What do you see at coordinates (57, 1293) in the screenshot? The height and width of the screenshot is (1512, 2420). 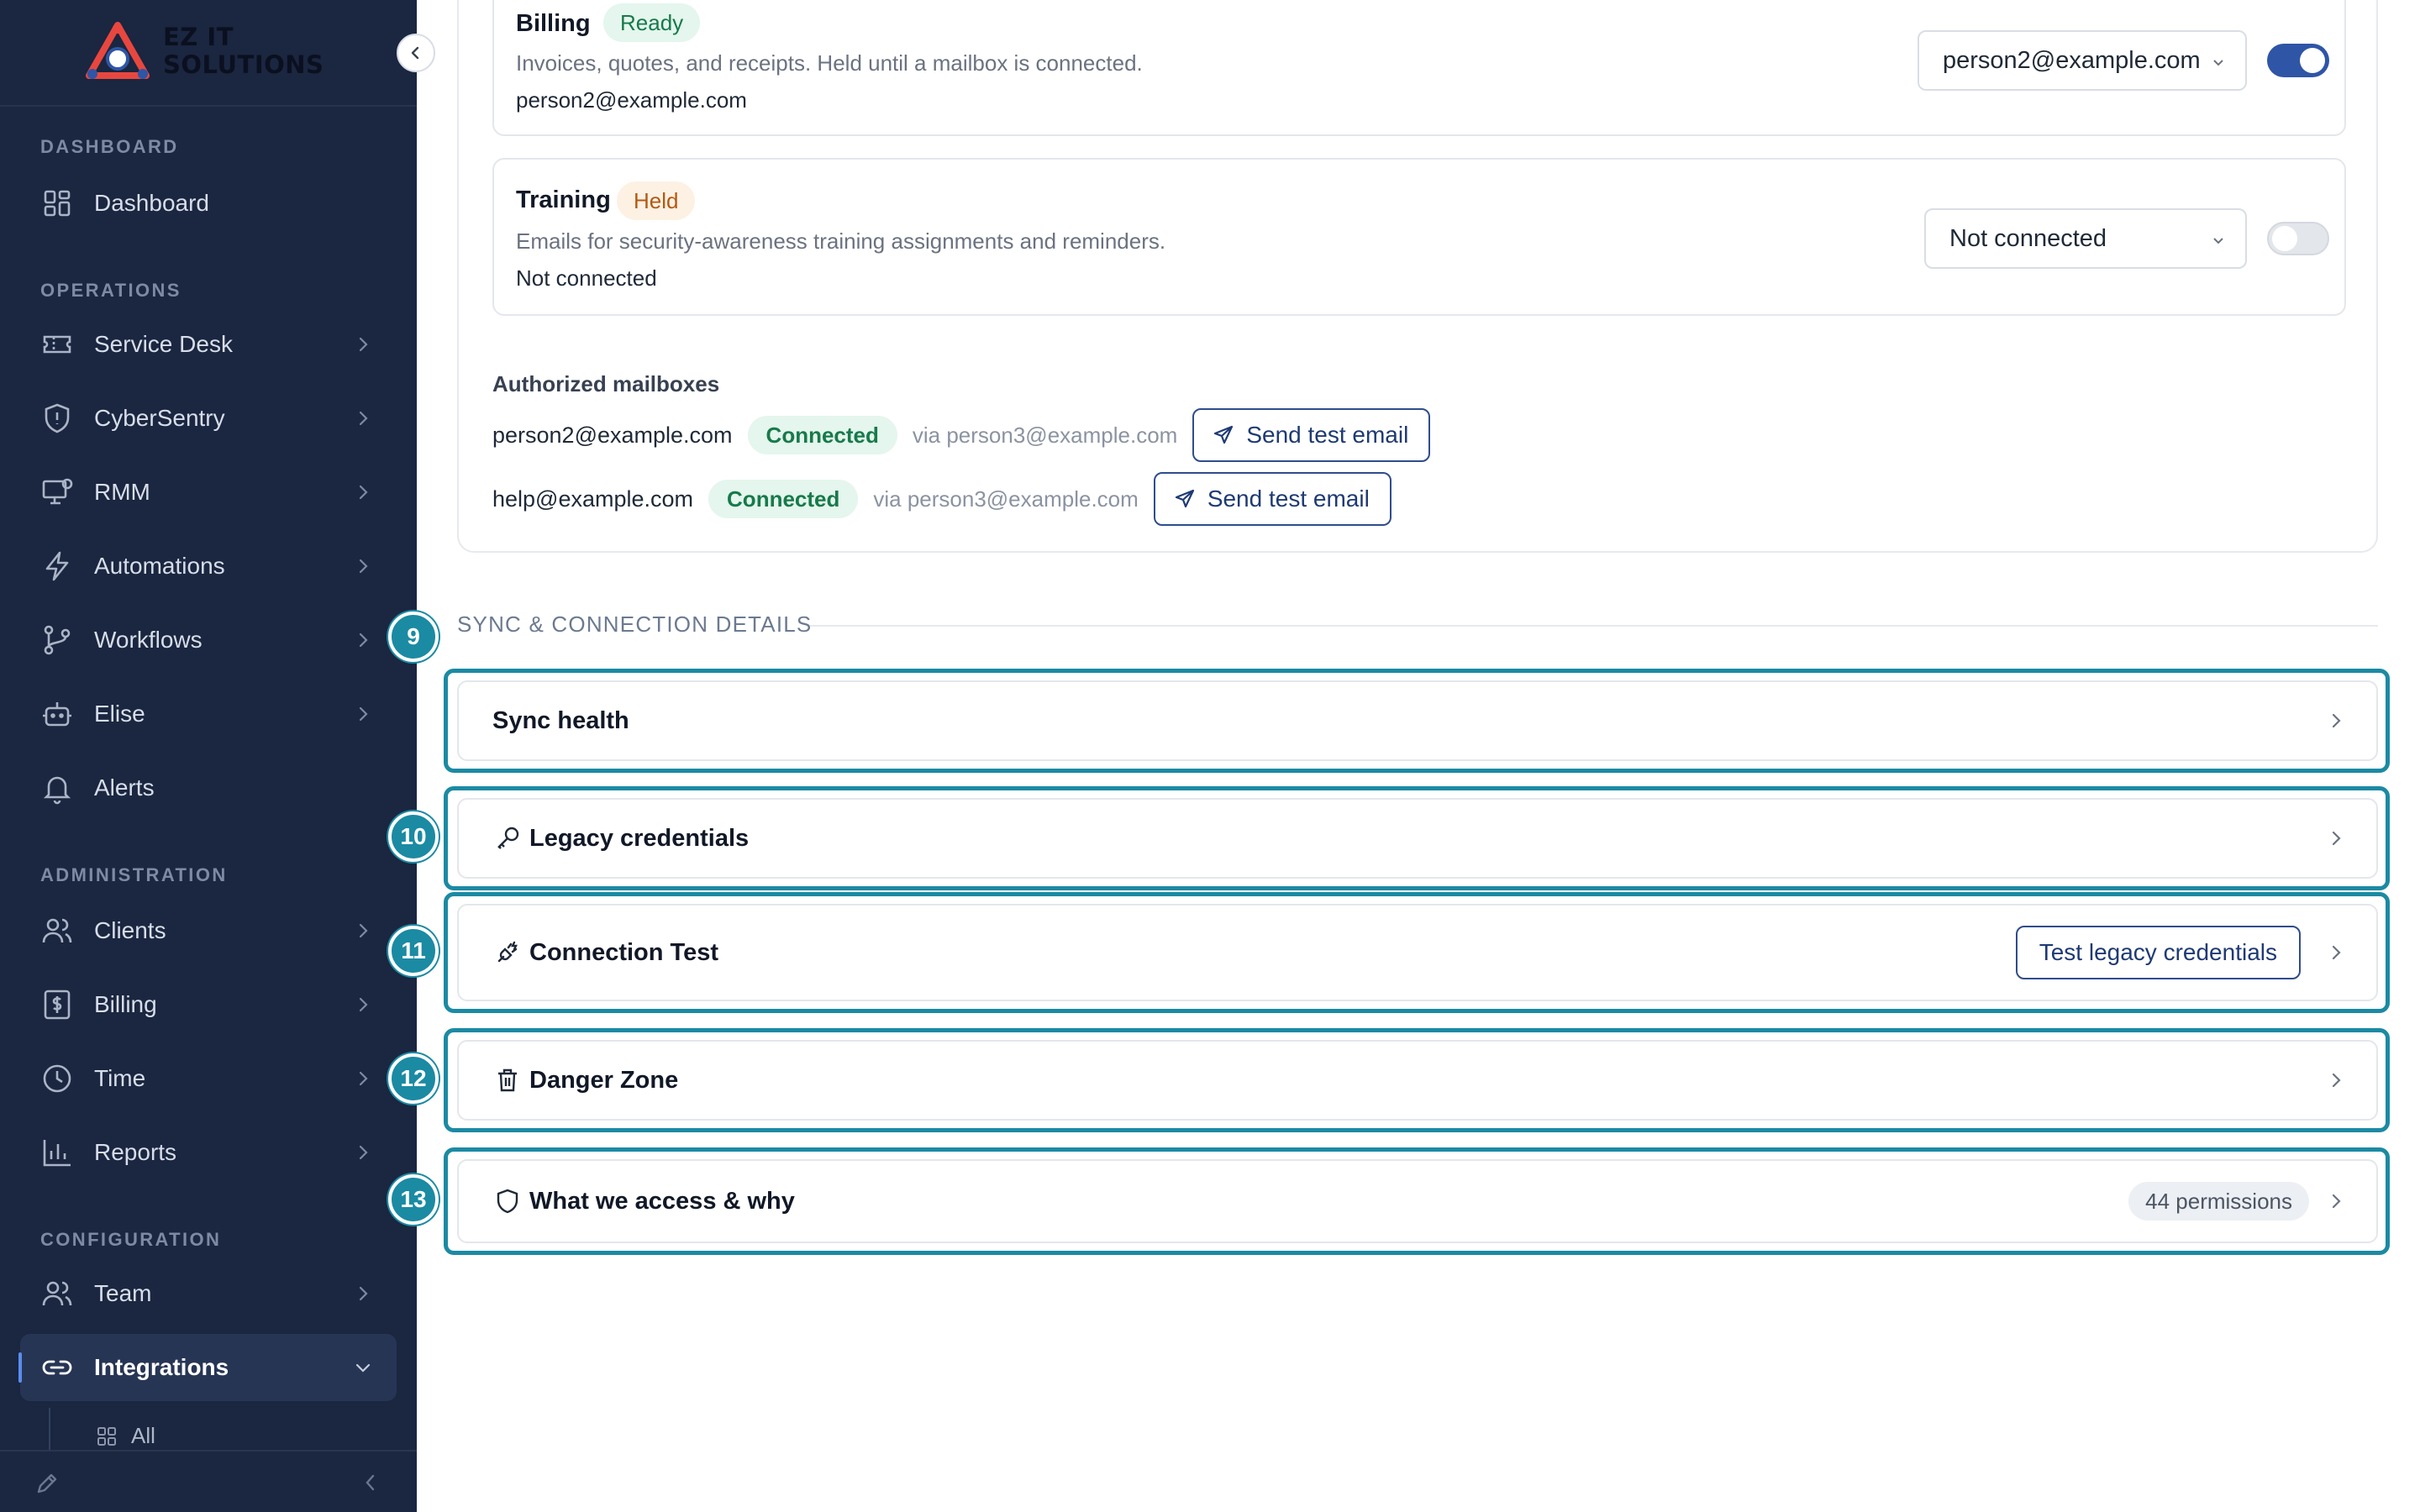 I see `team-icon` at bounding box center [57, 1293].